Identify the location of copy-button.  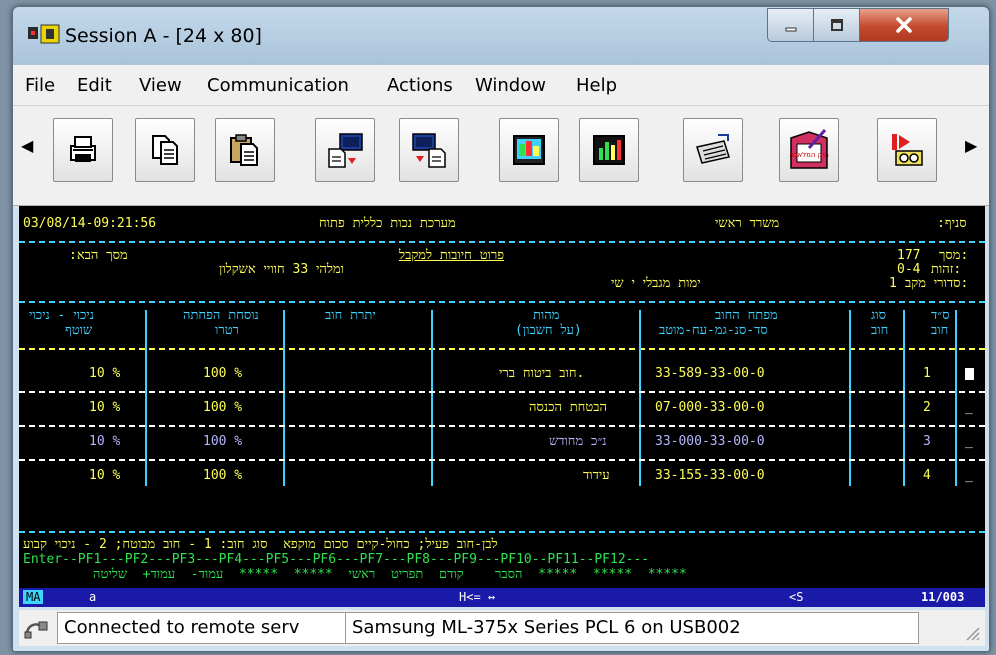
(165, 150).